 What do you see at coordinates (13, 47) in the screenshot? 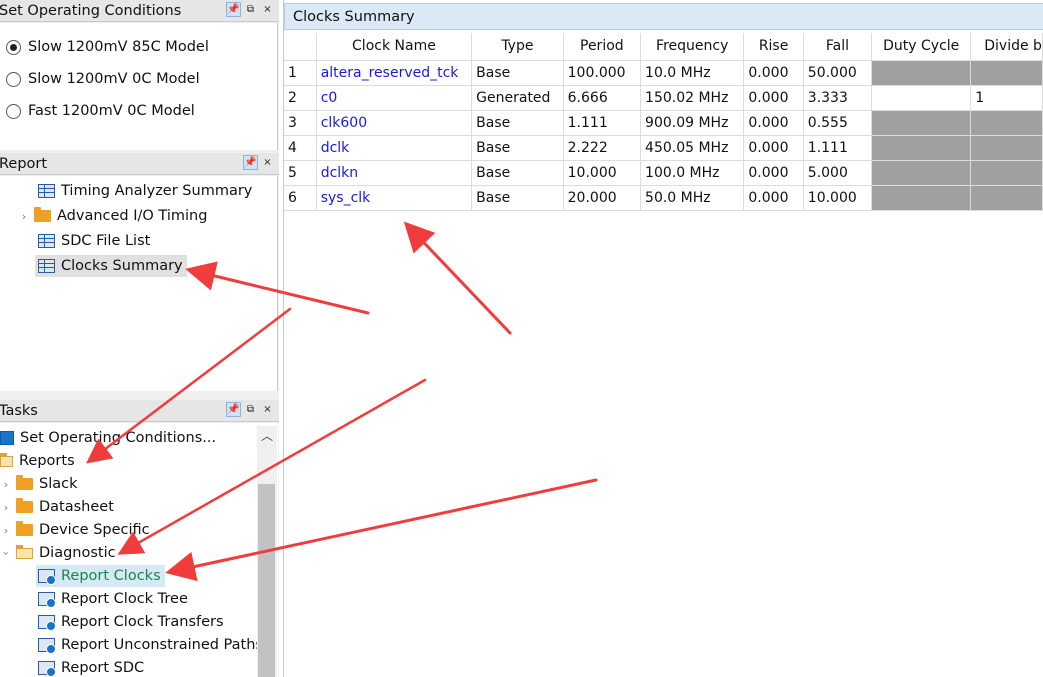
I see `radio-selected-icon` at bounding box center [13, 47].